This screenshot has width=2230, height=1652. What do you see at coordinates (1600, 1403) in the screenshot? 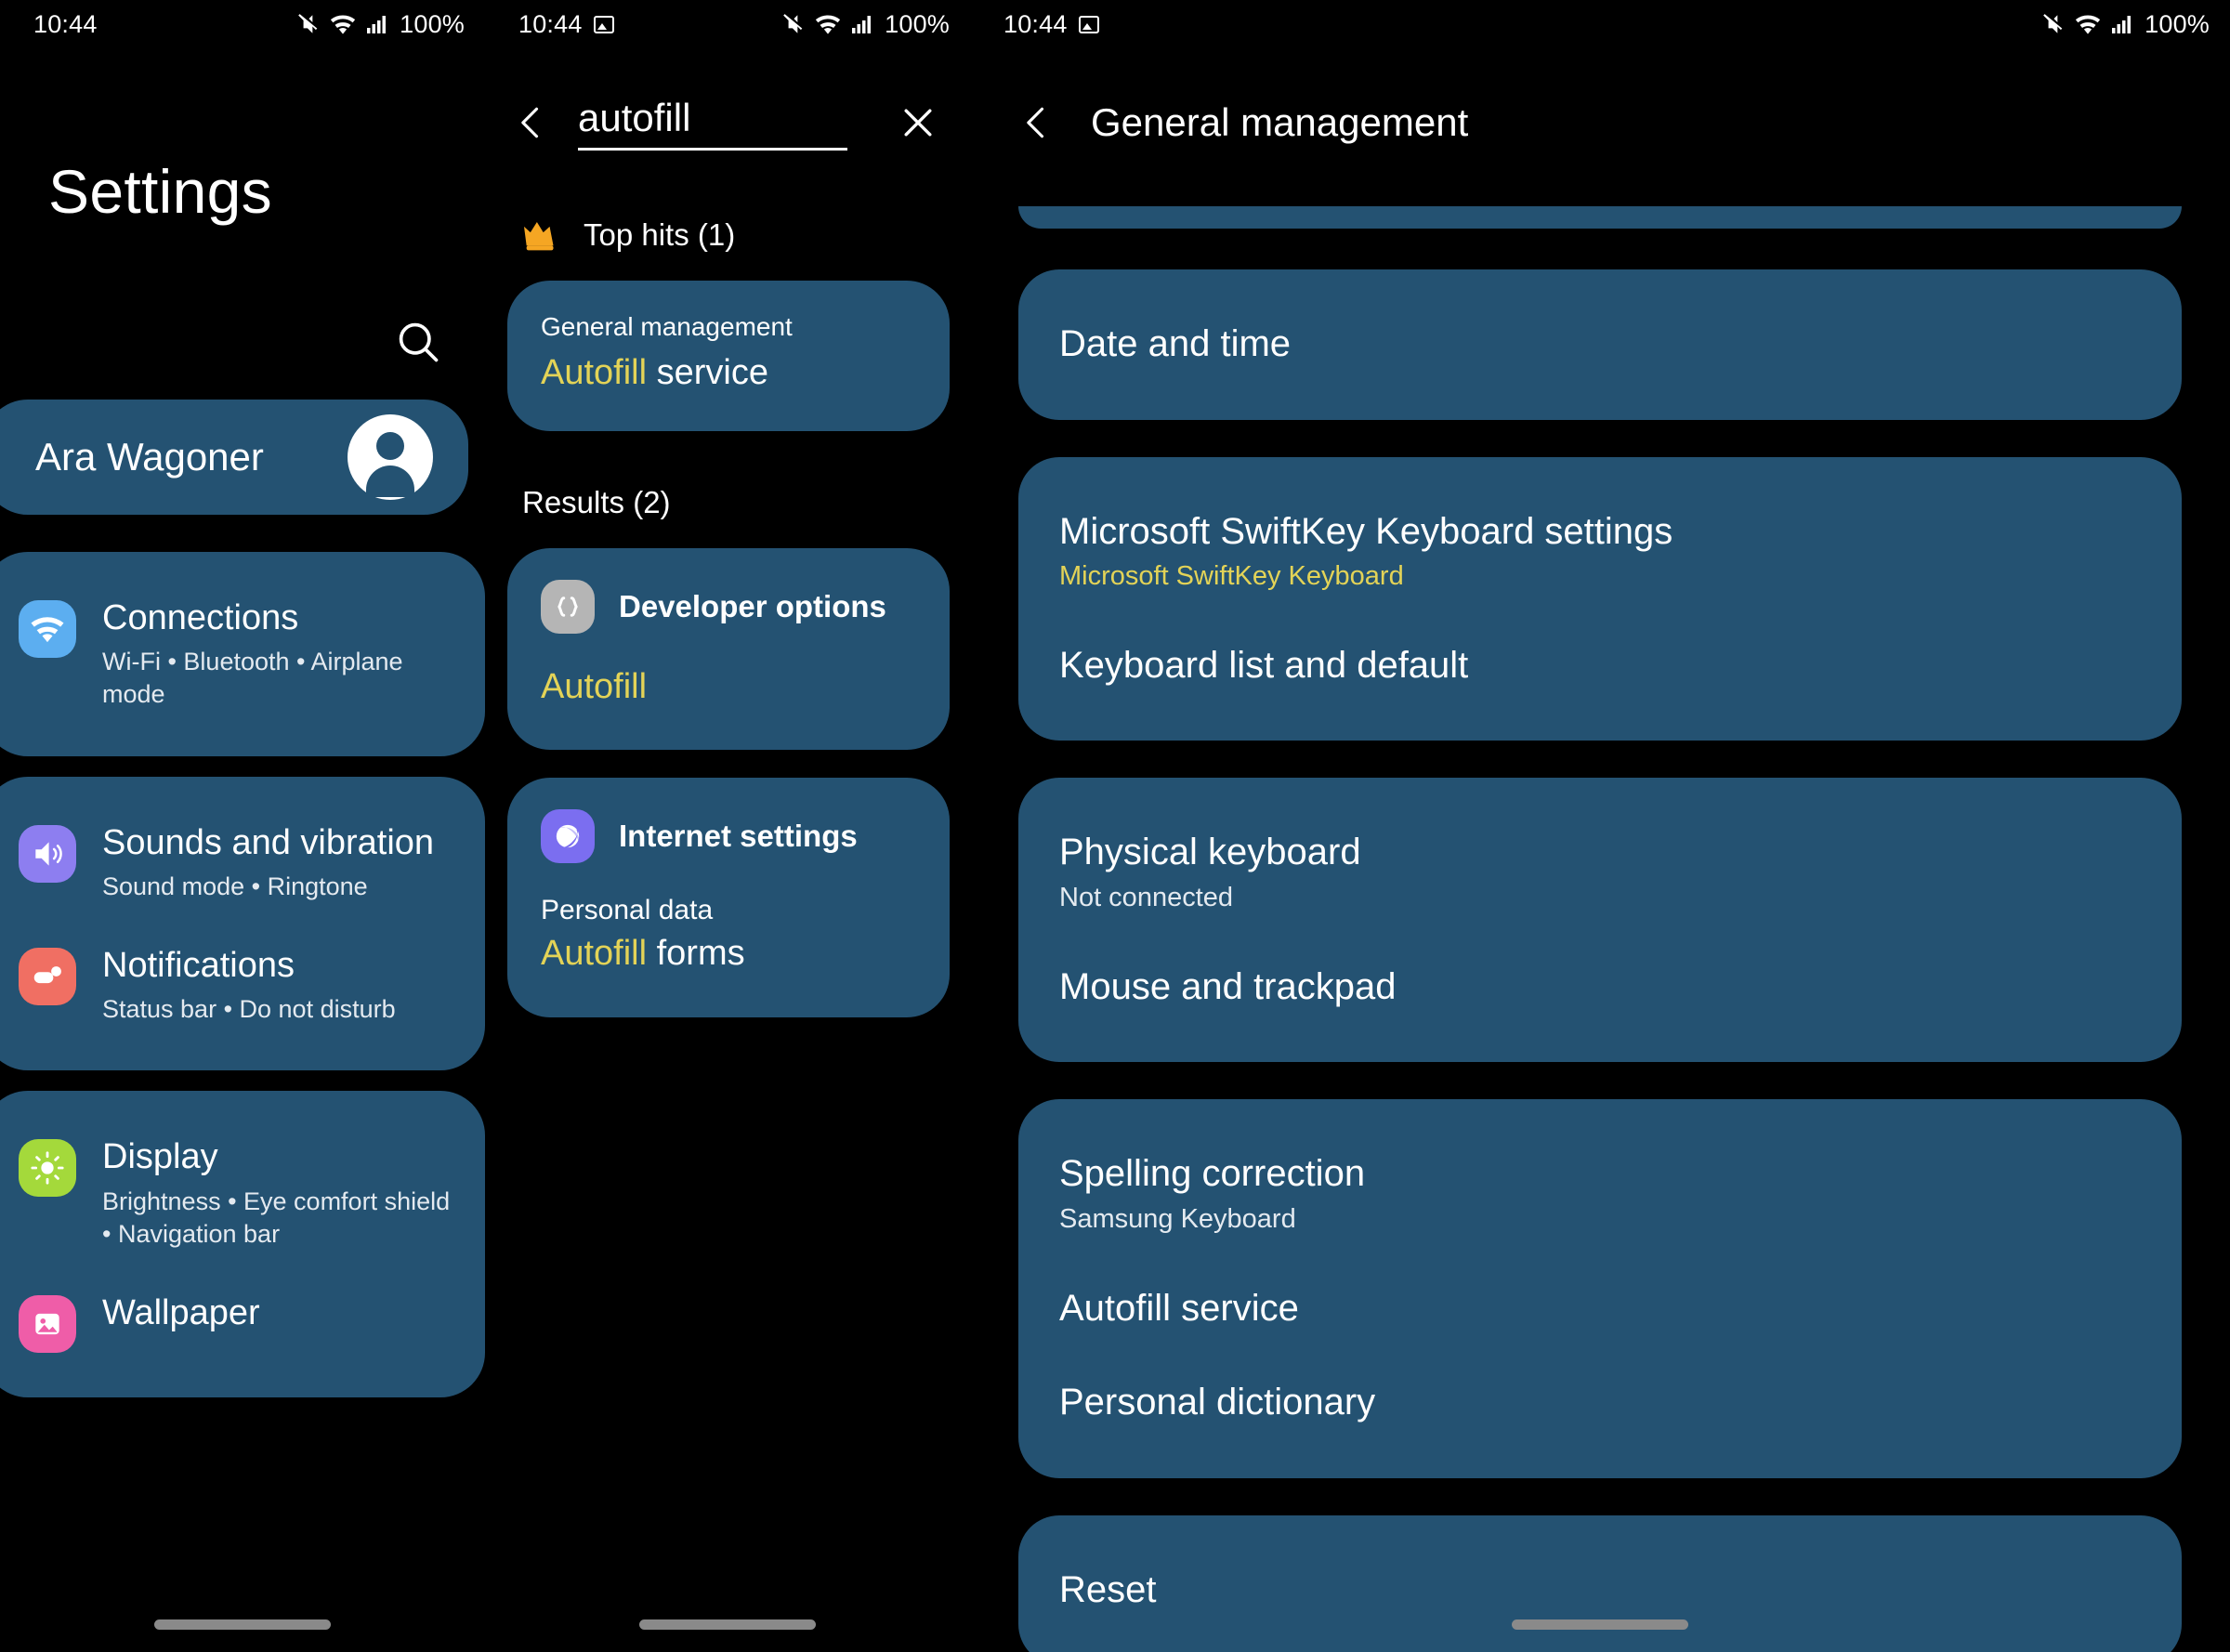
I see `list-item-personal-dictionary: Personal dictionary` at bounding box center [1600, 1403].